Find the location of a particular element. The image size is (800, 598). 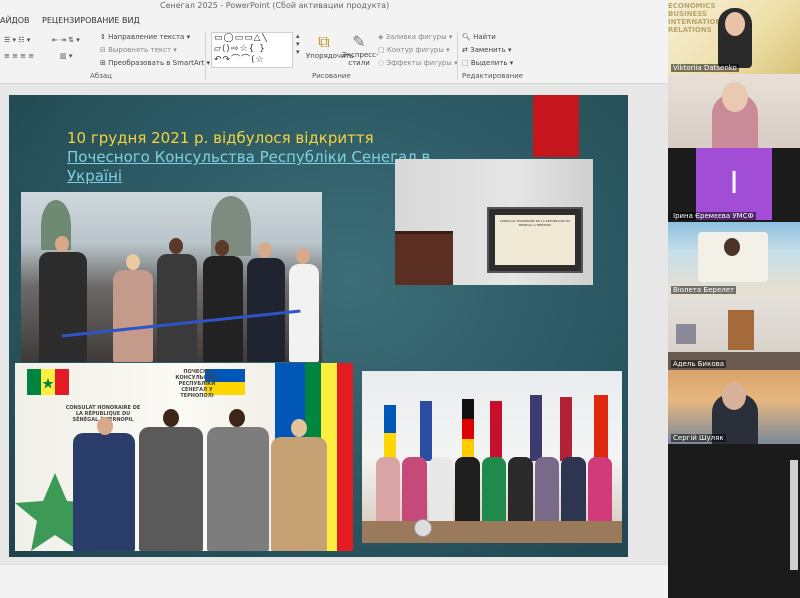

shape-effects-button: ◌ Эффекты фигуры ▾ is located at coordinates (418, 63).